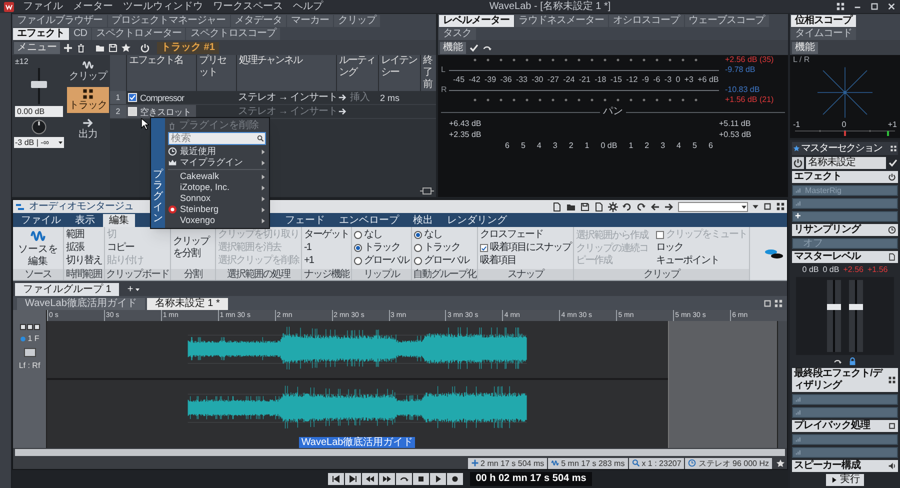 Image resolution: width=900 pixels, height=488 pixels. What do you see at coordinates (891, 6) in the screenshot?
I see `close-icon` at bounding box center [891, 6].